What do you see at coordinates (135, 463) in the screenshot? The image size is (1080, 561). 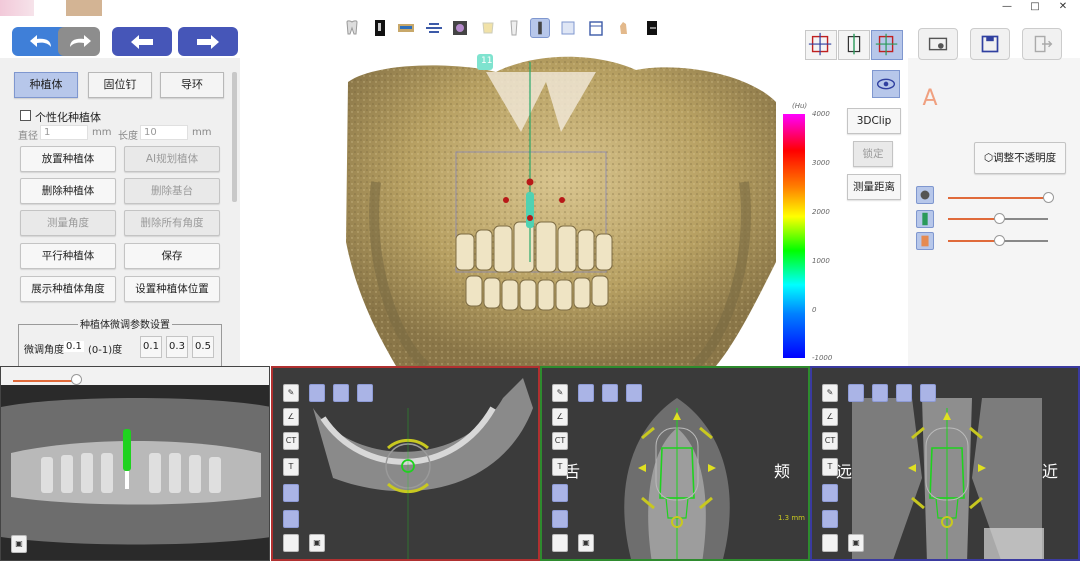 I see `panoramic-view: ▣` at bounding box center [135, 463].